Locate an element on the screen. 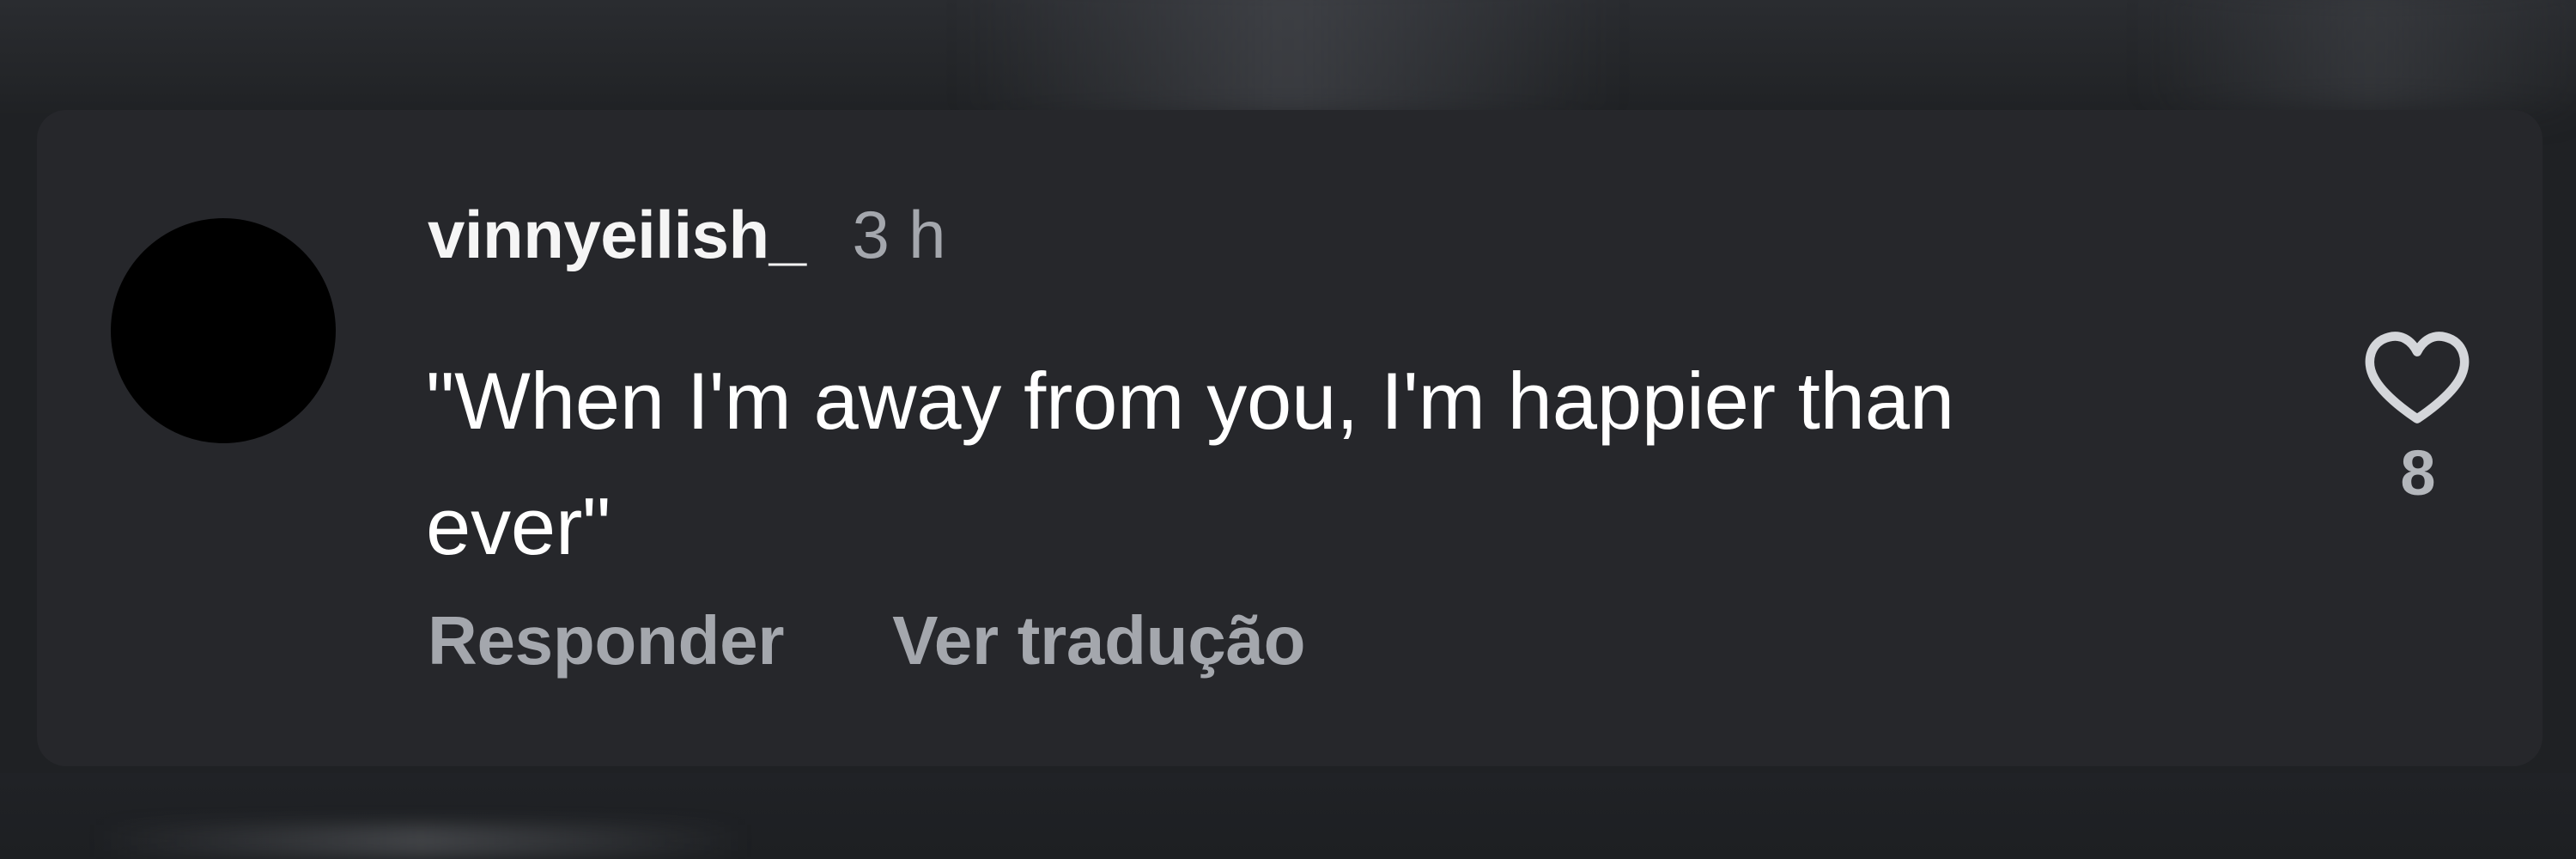 Image resolution: width=2576 pixels, height=859 pixels. see-translation-button: Ver tradução is located at coordinates (1098, 641).